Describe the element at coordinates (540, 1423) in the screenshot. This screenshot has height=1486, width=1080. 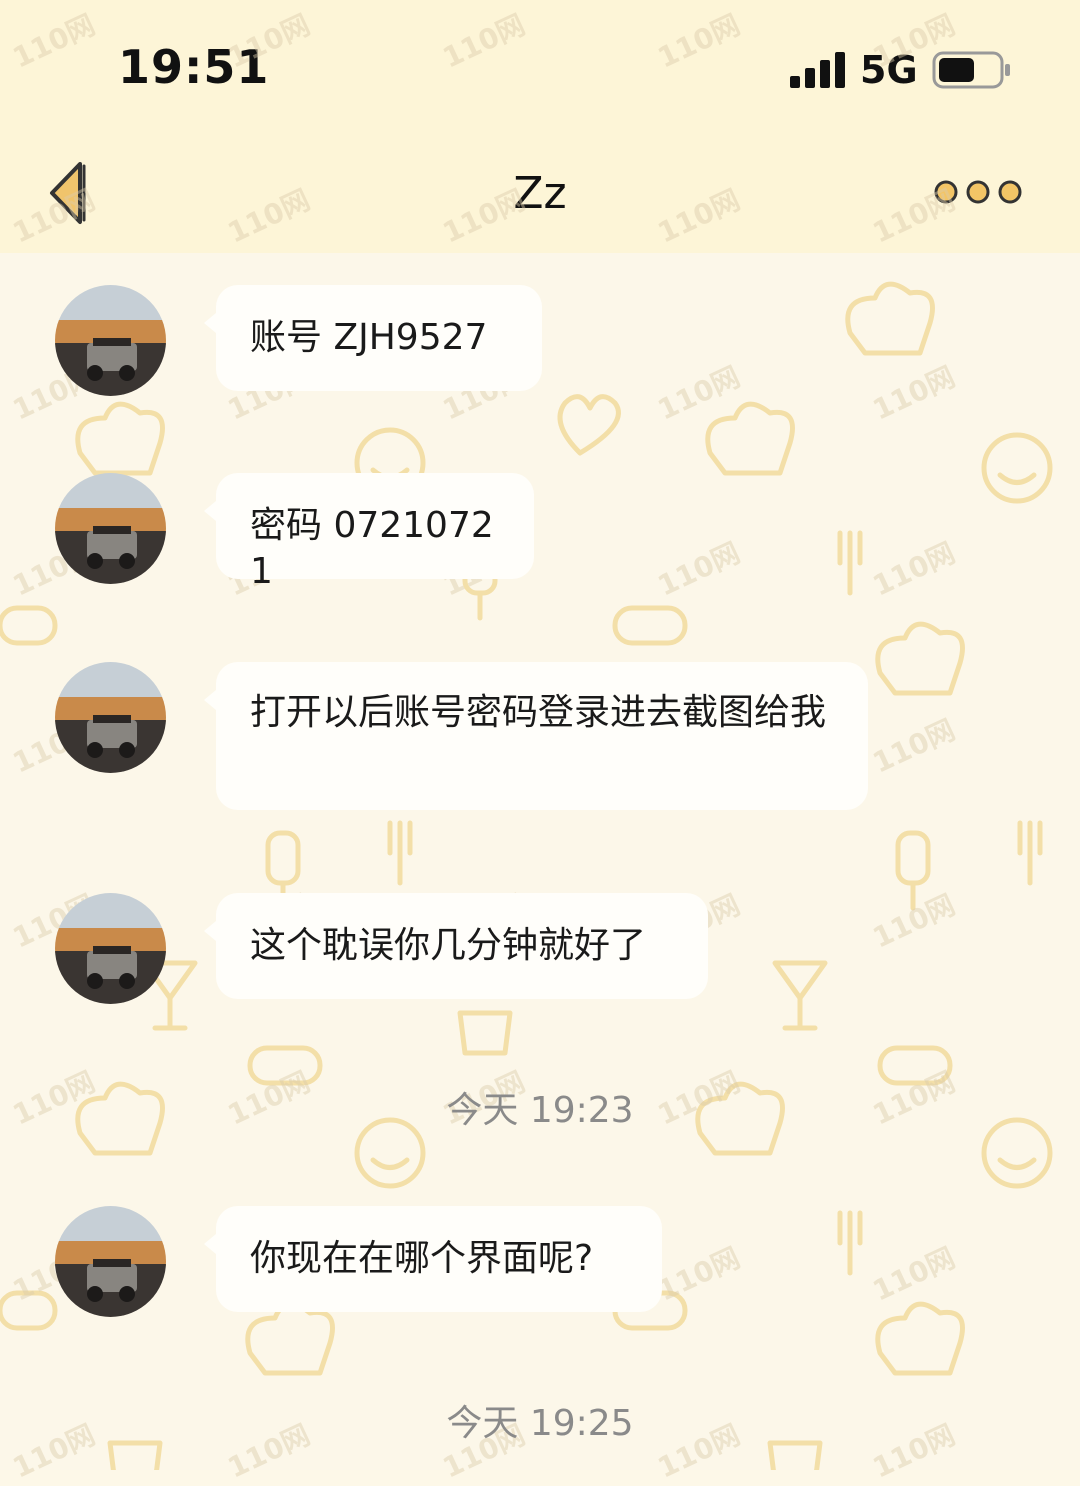
I see `timestamp: 今天 19:25` at that location.